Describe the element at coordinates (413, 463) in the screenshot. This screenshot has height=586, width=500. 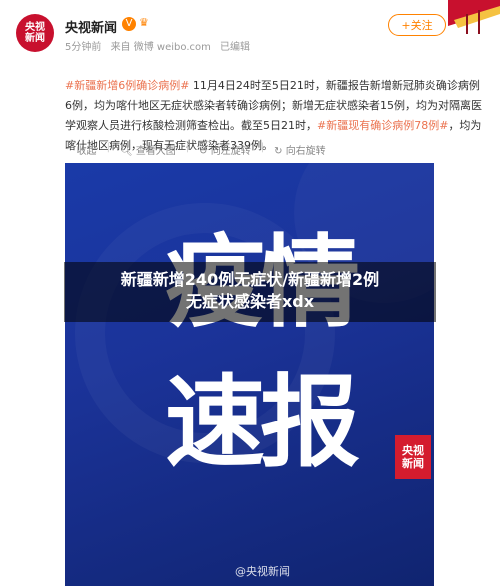
I see `logo-text: 新闻` at that location.